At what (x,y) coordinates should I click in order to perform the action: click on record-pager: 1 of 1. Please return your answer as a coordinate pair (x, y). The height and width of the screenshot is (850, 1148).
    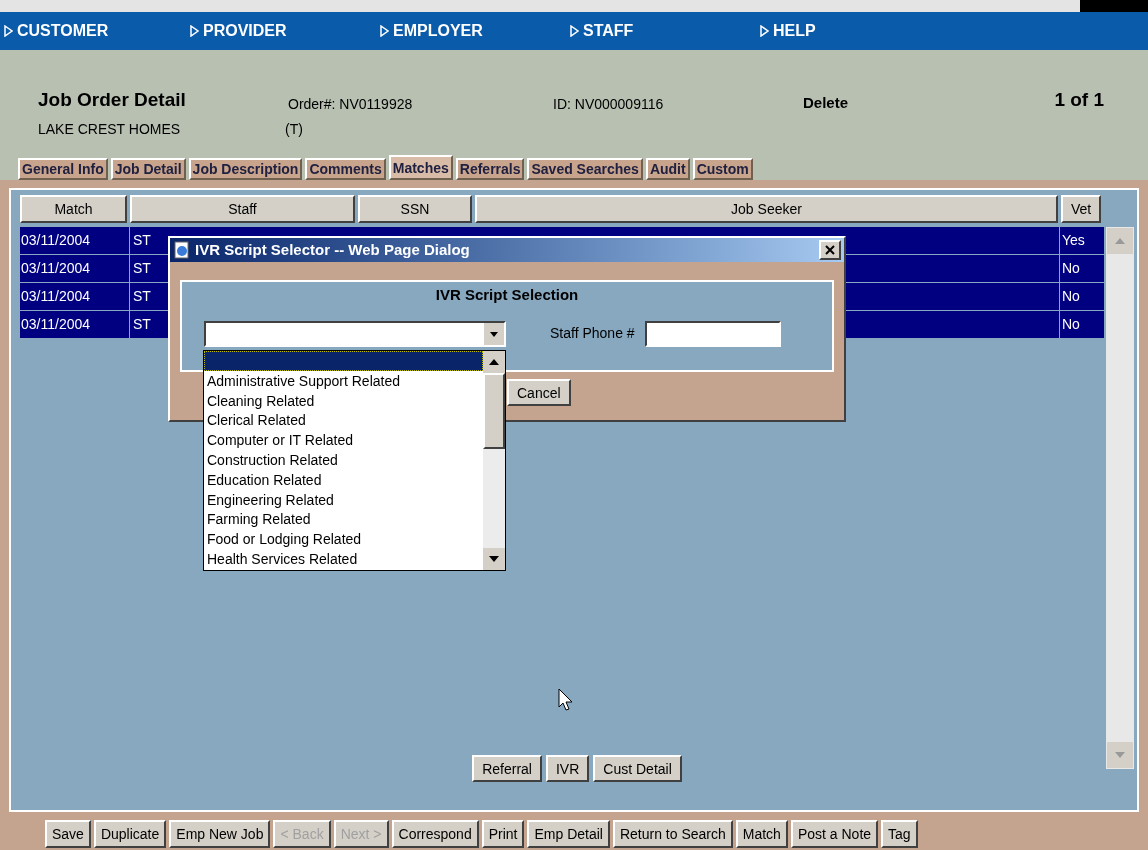
    Looking at the image, I should click on (1079, 100).